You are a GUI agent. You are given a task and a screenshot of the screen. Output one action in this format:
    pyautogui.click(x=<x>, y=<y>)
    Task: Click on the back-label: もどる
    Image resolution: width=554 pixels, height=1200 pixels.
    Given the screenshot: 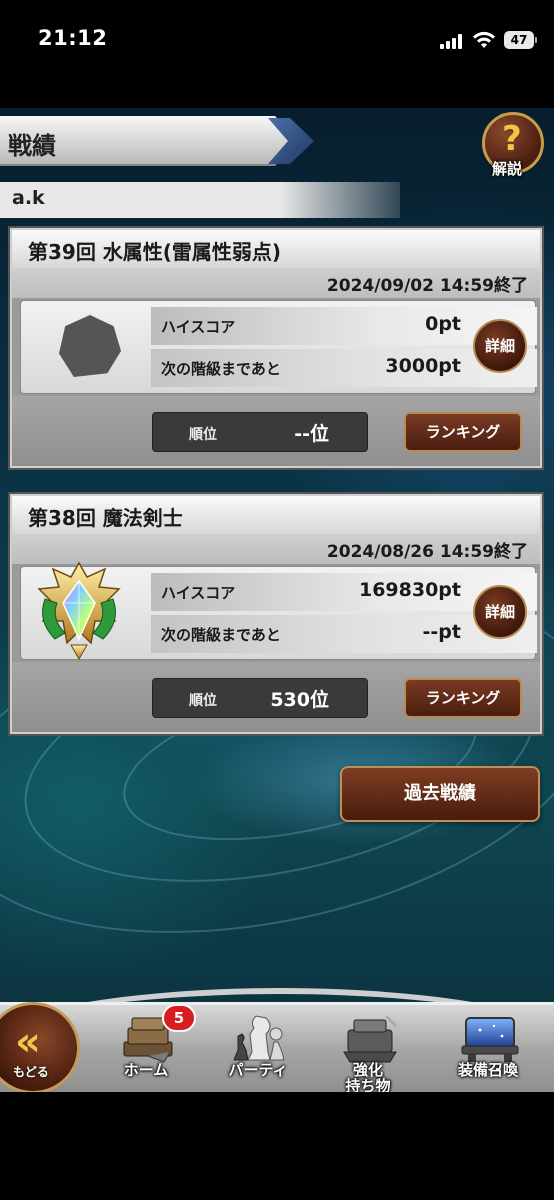 What is the action you would take?
    pyautogui.click(x=31, y=1072)
    